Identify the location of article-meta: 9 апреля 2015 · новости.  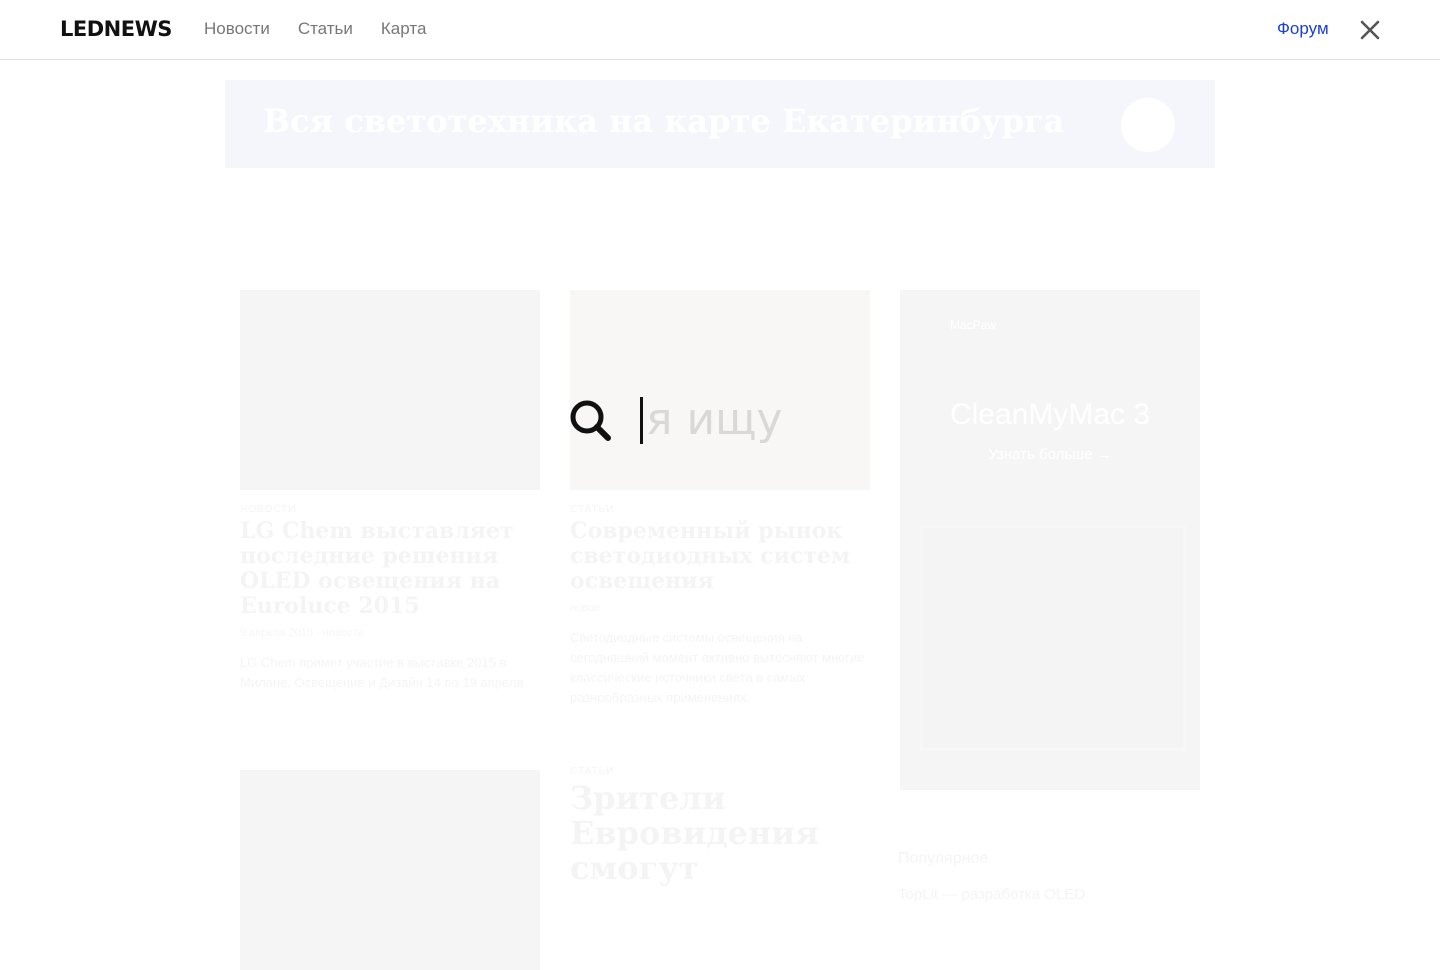
(390, 633).